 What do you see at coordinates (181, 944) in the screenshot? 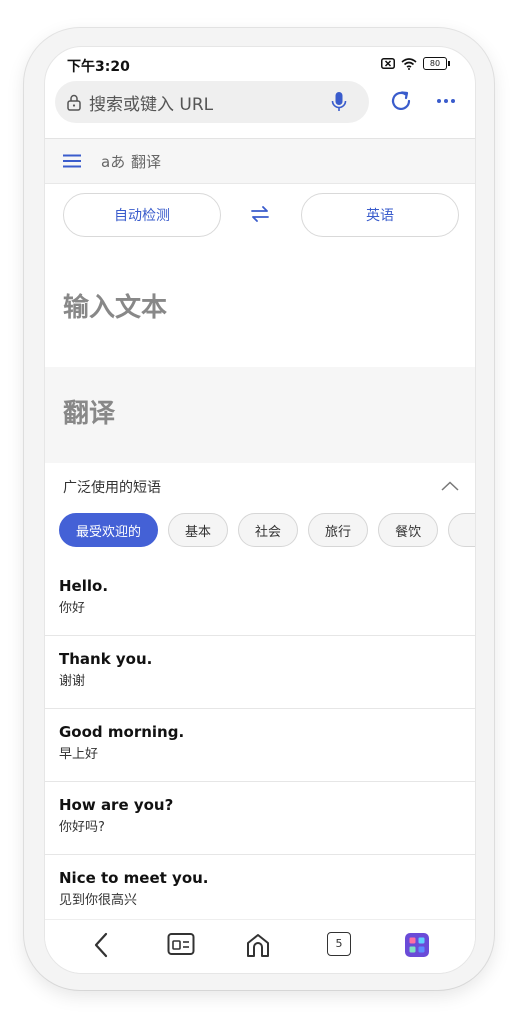
I see `reader-icon` at bounding box center [181, 944].